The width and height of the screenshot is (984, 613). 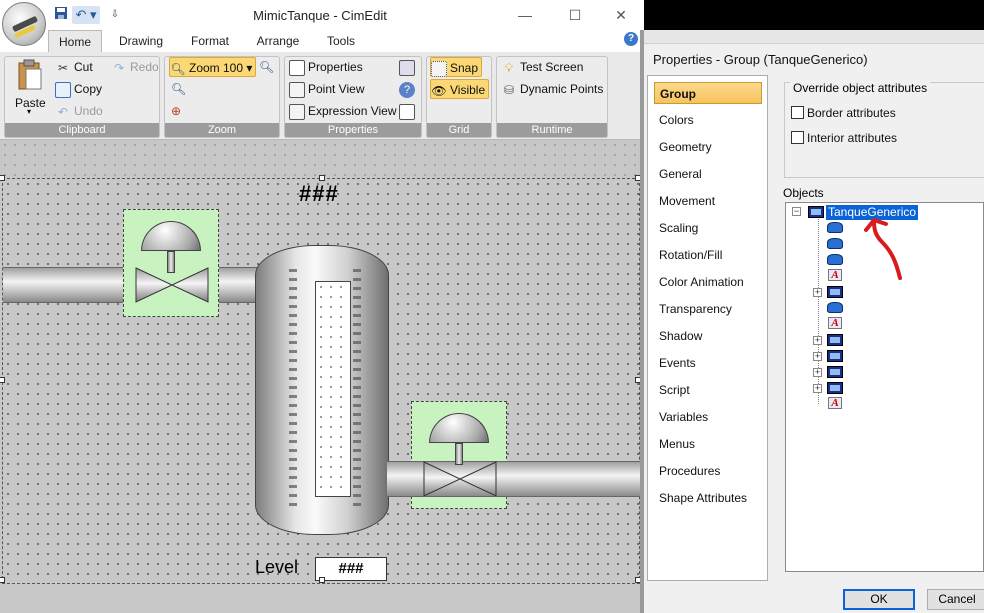 I want to click on tab-arrange: Arrange, so click(x=278, y=41).